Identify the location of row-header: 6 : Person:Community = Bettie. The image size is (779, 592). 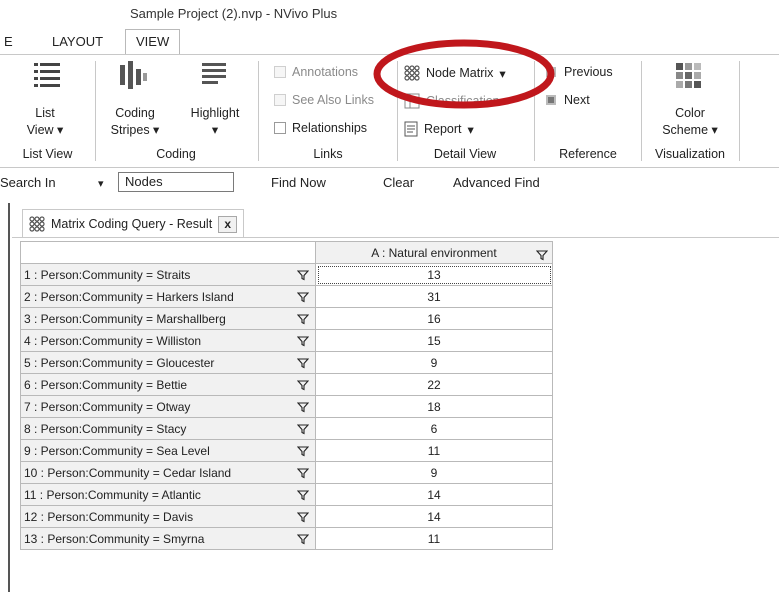
(168, 384).